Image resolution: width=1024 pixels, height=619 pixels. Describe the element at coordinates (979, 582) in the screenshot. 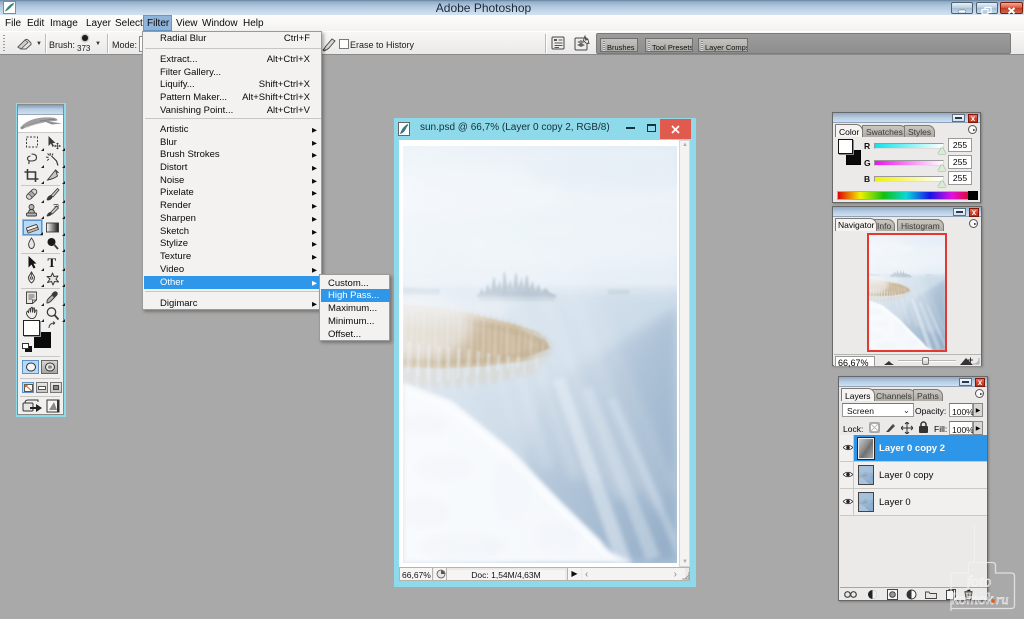

I see `svg-text: foto` at that location.